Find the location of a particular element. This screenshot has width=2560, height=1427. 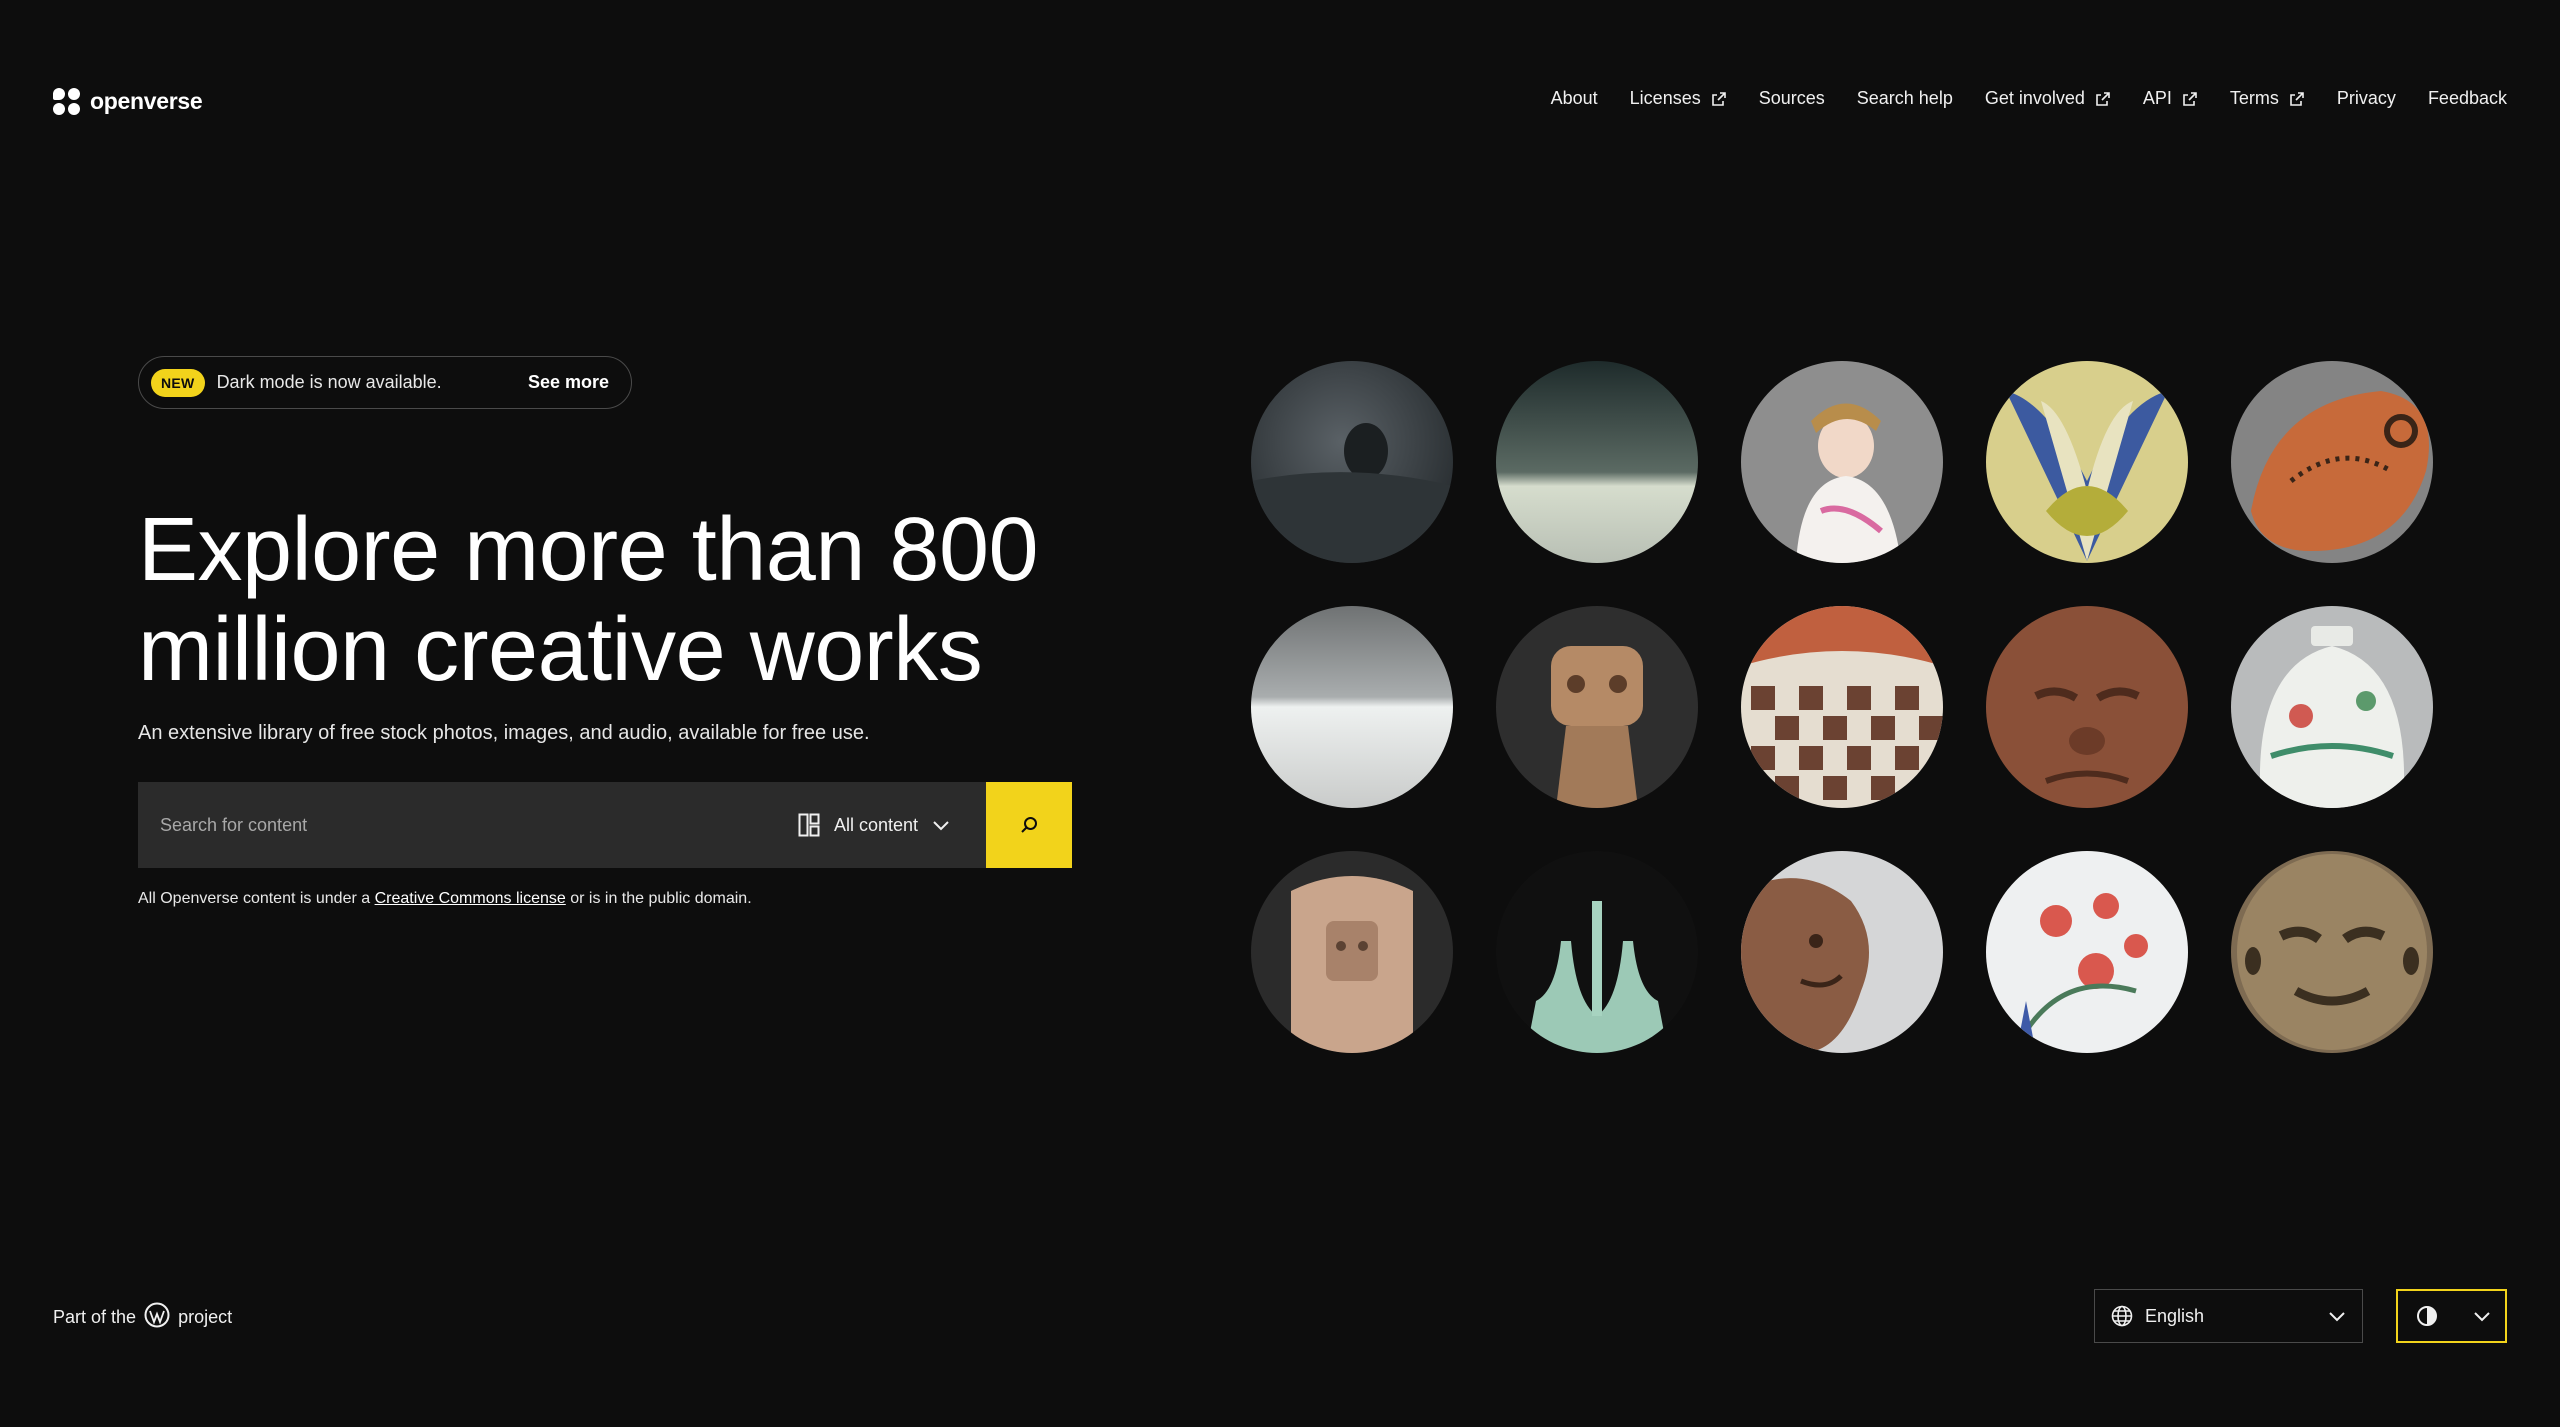

celadon-bowl-image is located at coordinates (1597, 462).